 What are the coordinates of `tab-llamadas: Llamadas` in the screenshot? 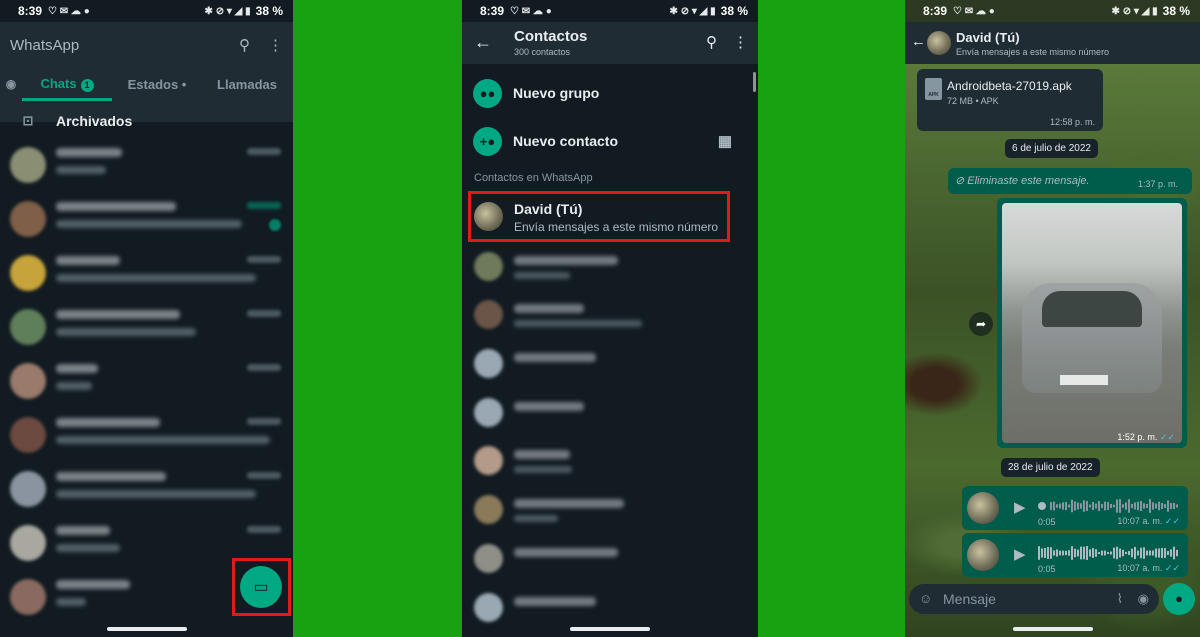 It's located at (247, 84).